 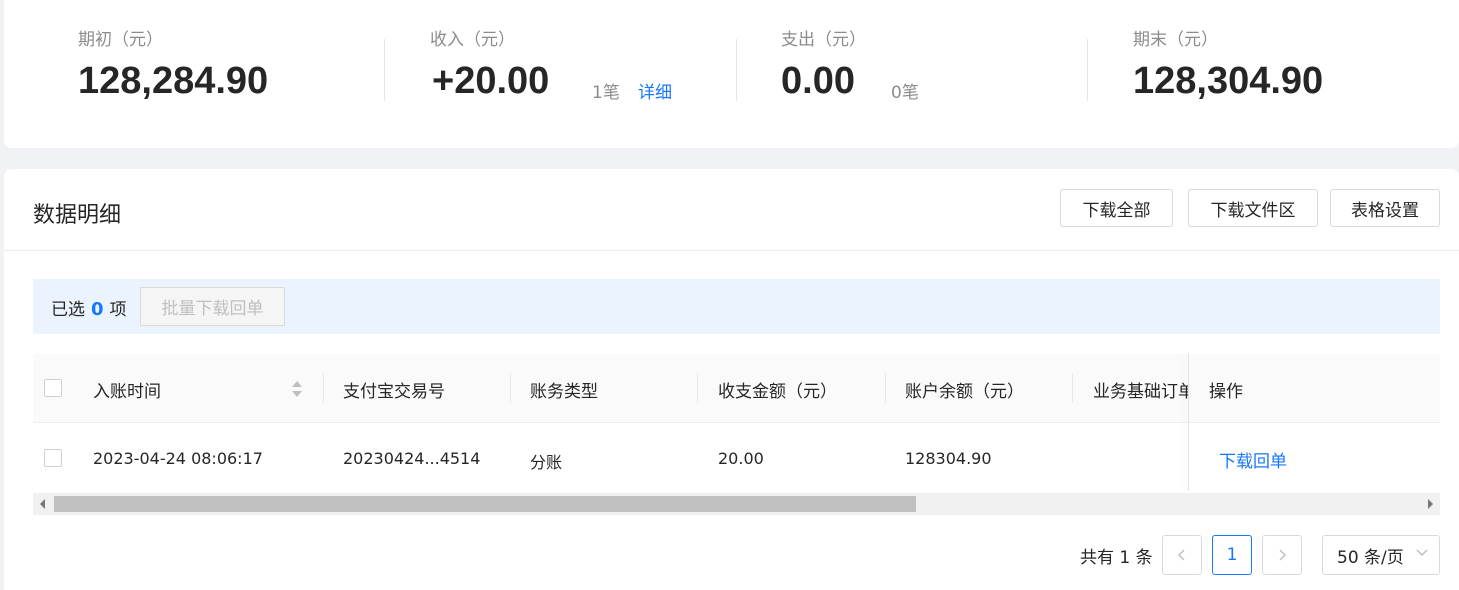 What do you see at coordinates (412, 458) in the screenshot?
I see `cell-trade-no: 20230424...4514` at bounding box center [412, 458].